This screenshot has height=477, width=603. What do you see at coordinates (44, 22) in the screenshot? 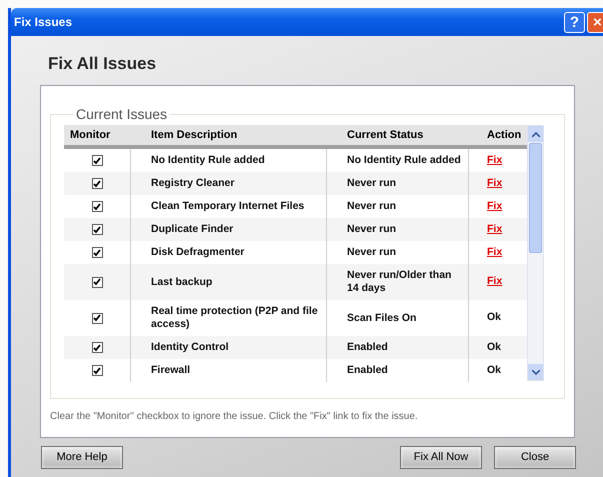
I see `window-title: Fix Issues` at bounding box center [44, 22].